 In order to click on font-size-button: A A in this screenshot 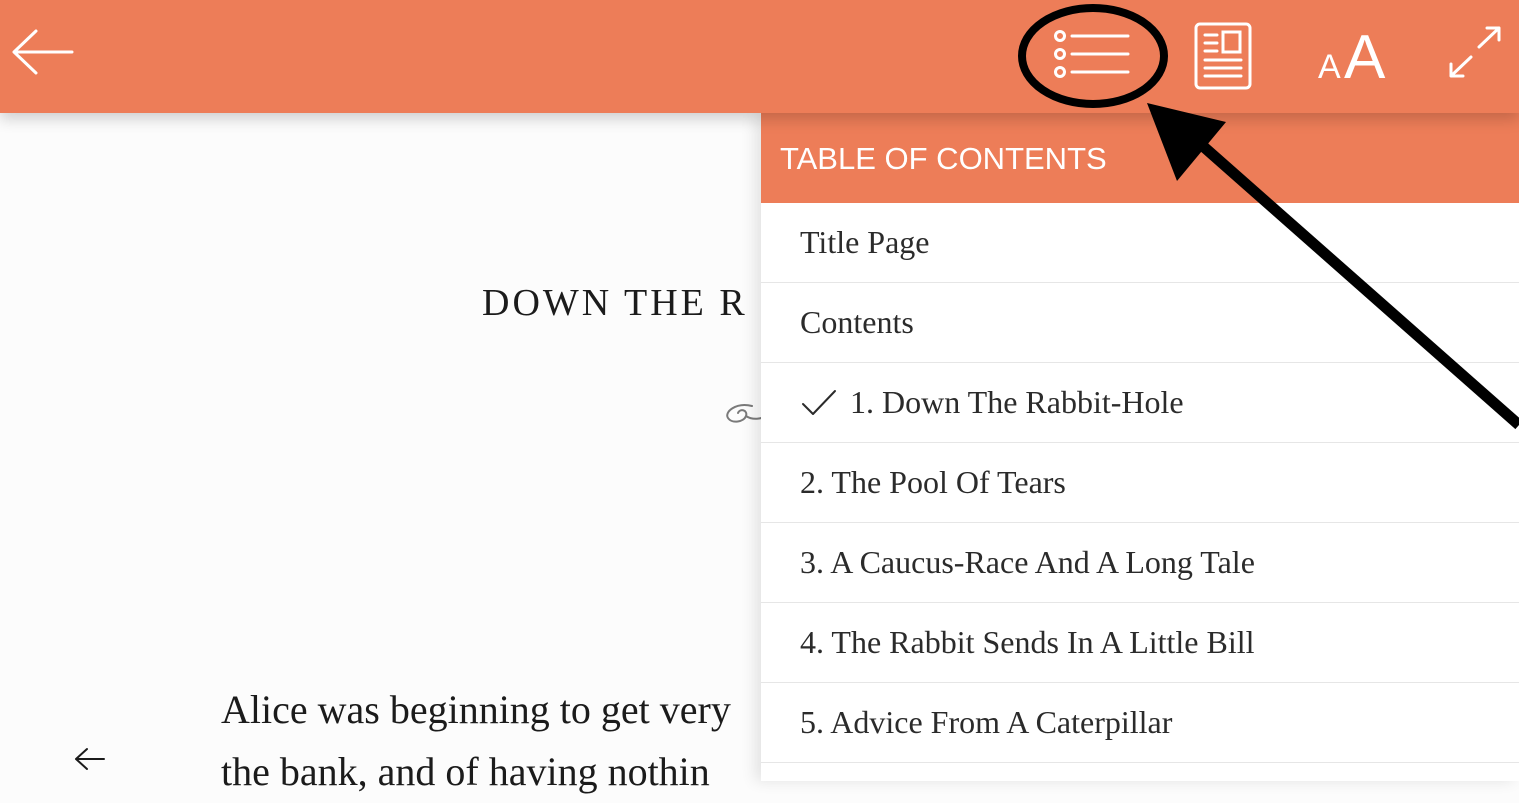, I will do `click(1353, 53)`.